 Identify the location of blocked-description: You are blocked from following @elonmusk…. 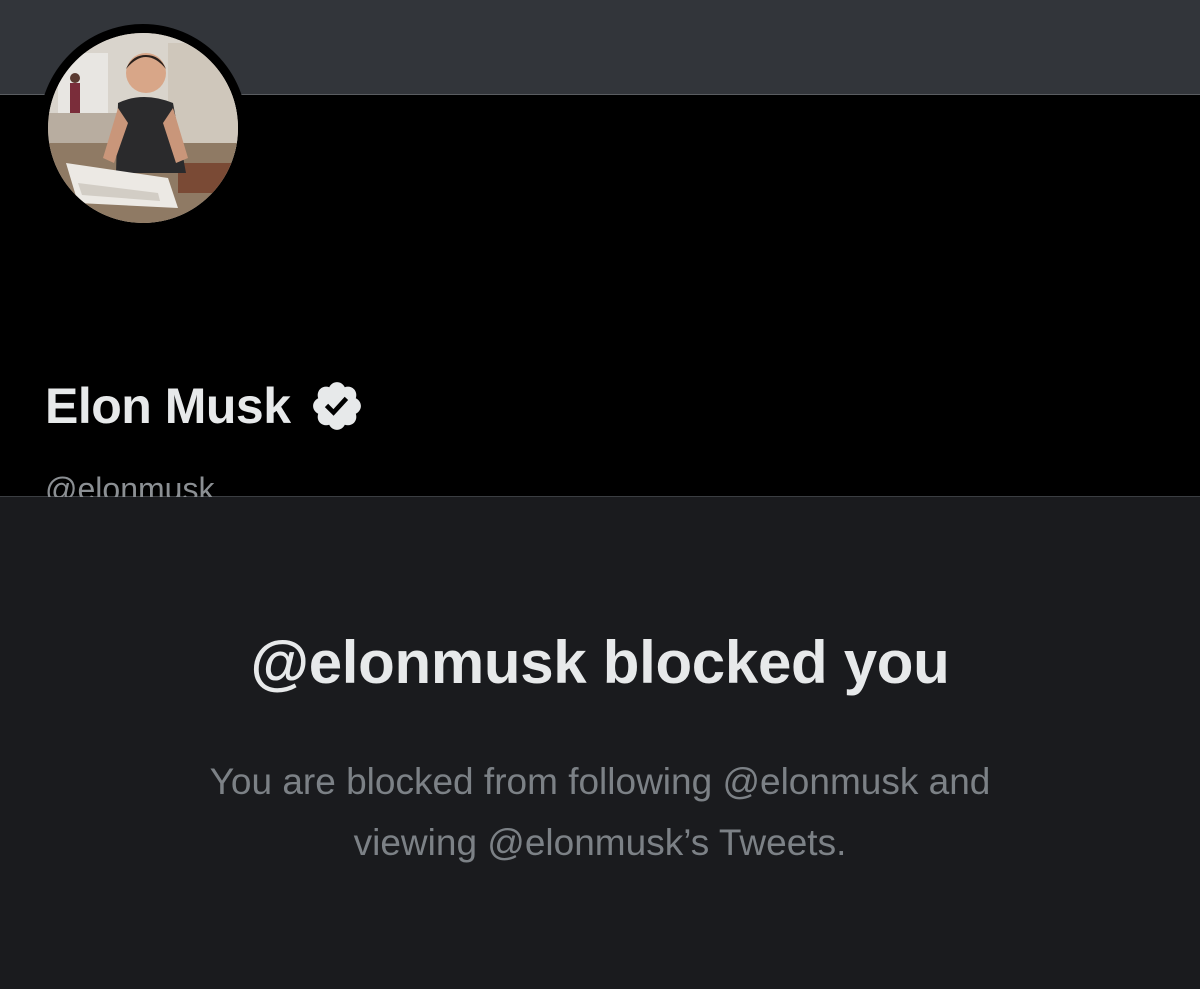
(600, 812).